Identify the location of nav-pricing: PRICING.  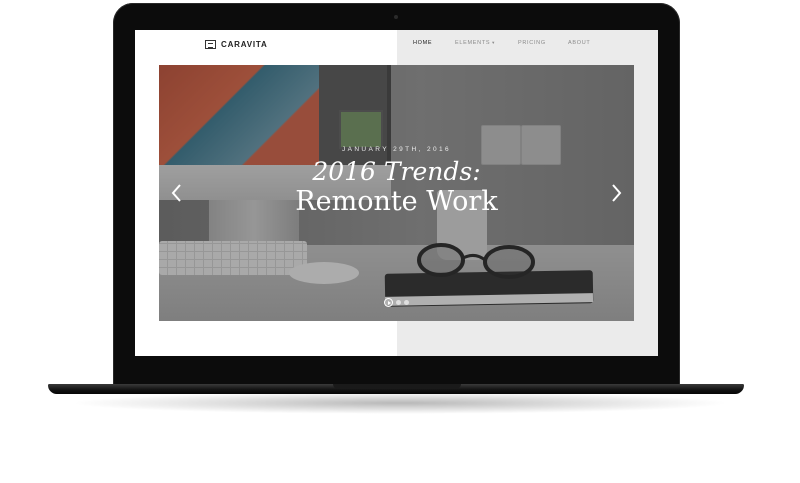
(532, 43).